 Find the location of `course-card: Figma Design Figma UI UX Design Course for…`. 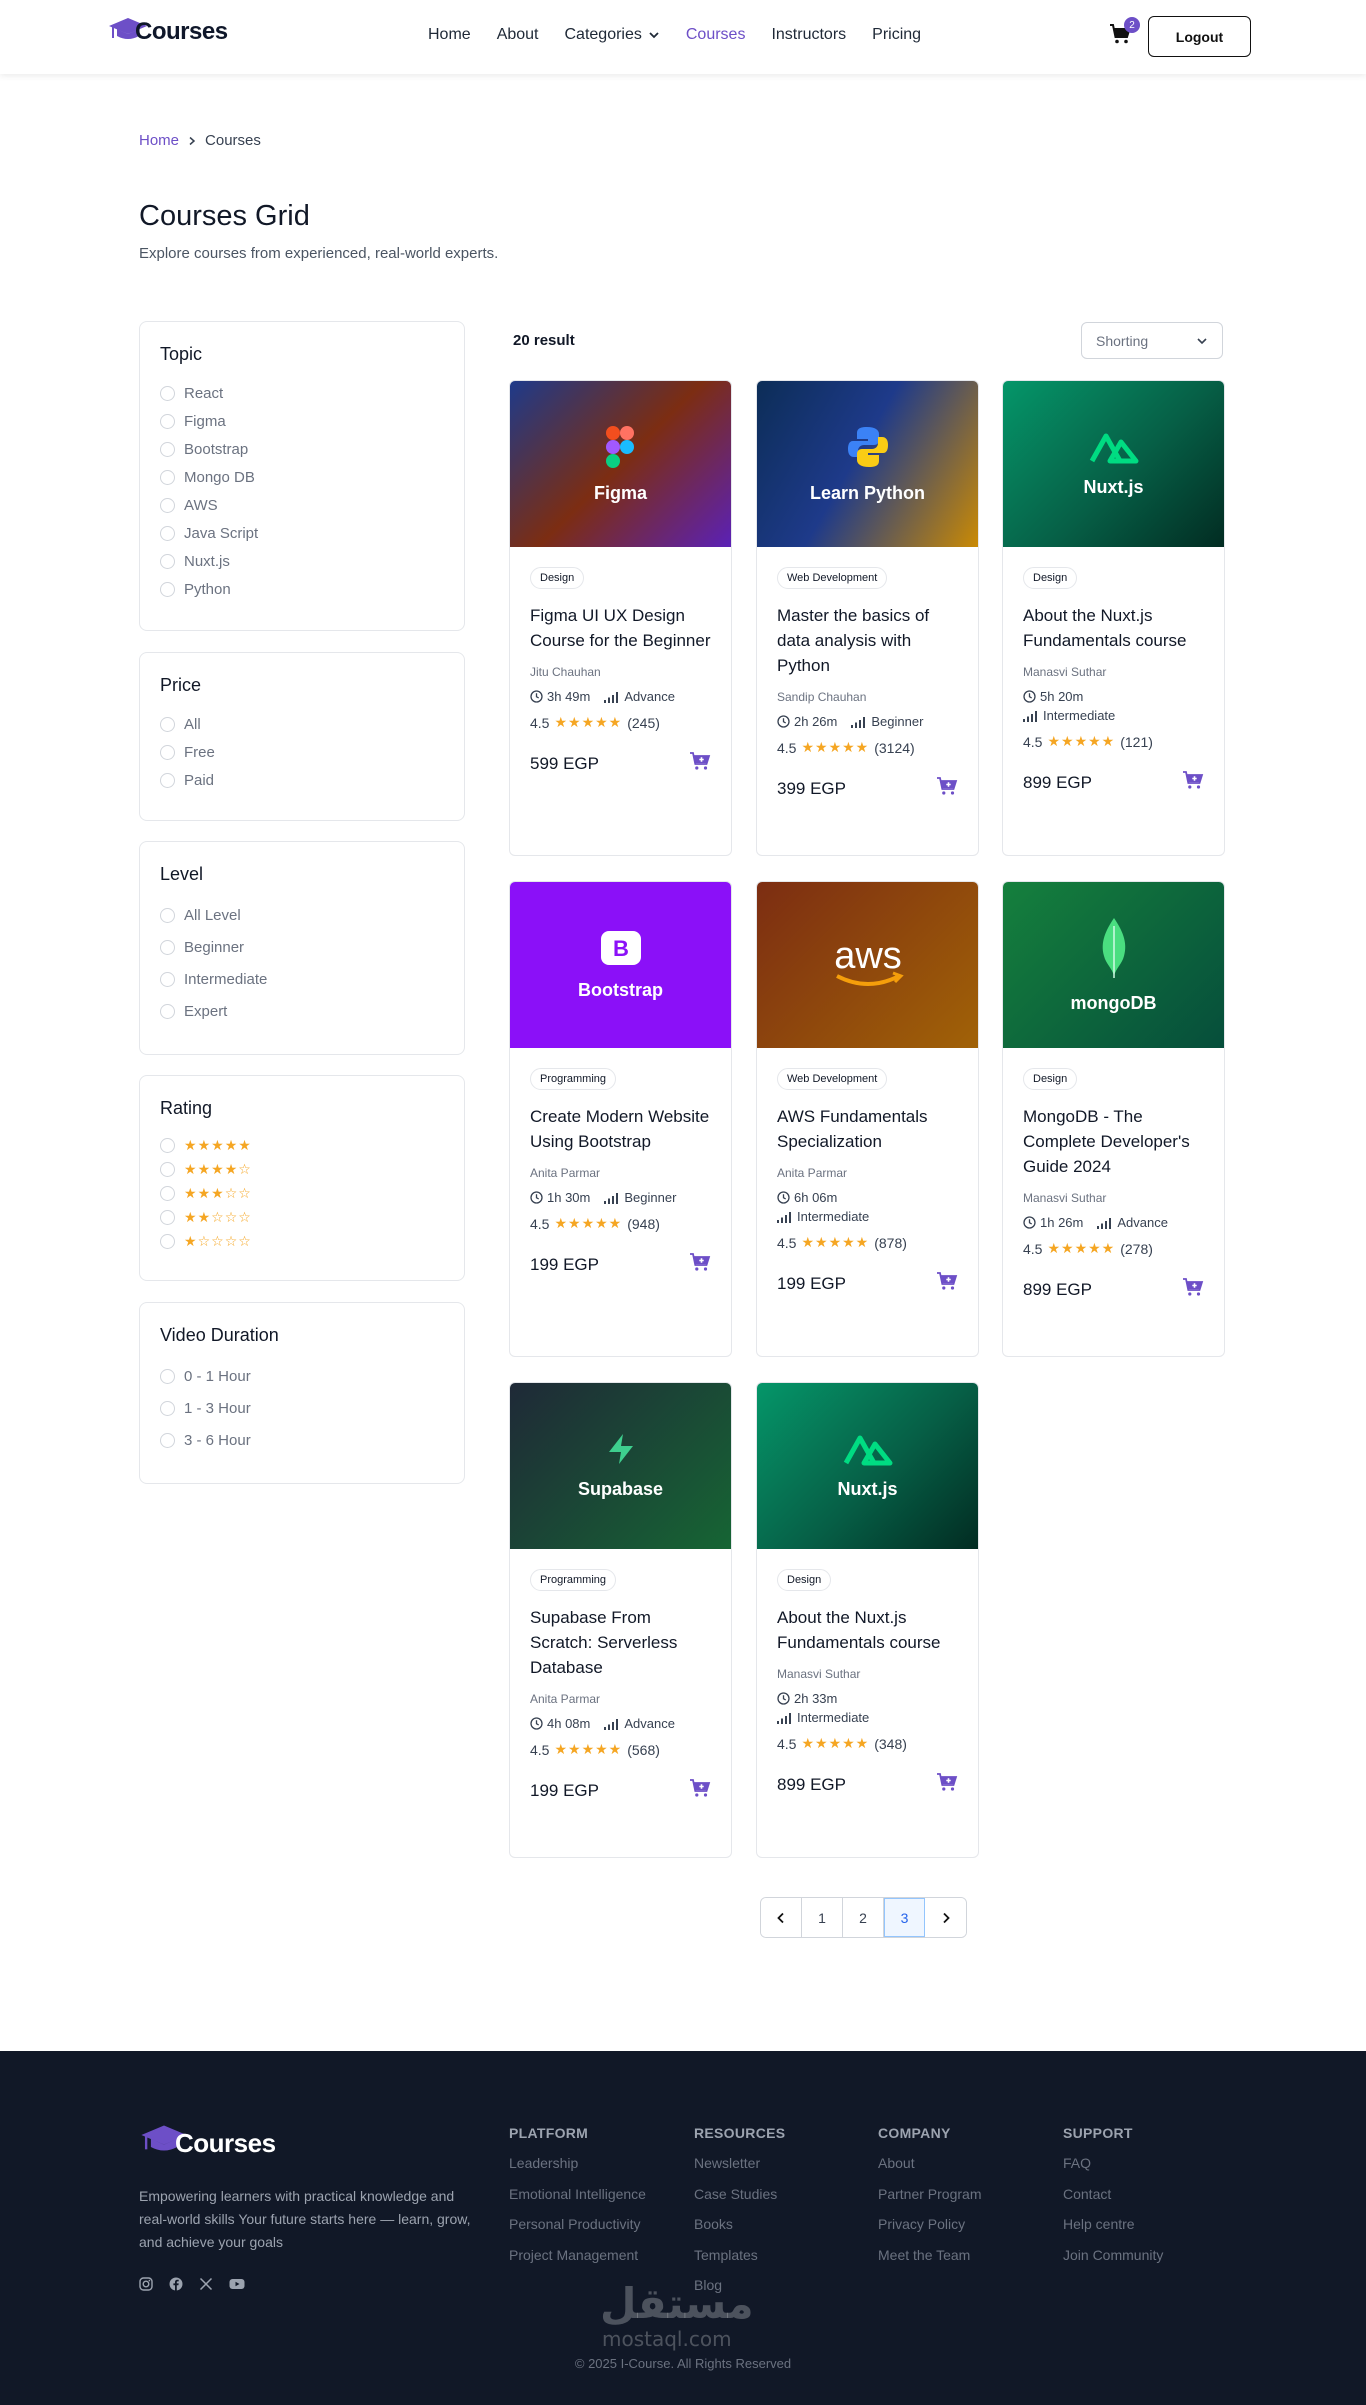

course-card: Figma Design Figma UI UX Design Course for… is located at coordinates (620, 618).